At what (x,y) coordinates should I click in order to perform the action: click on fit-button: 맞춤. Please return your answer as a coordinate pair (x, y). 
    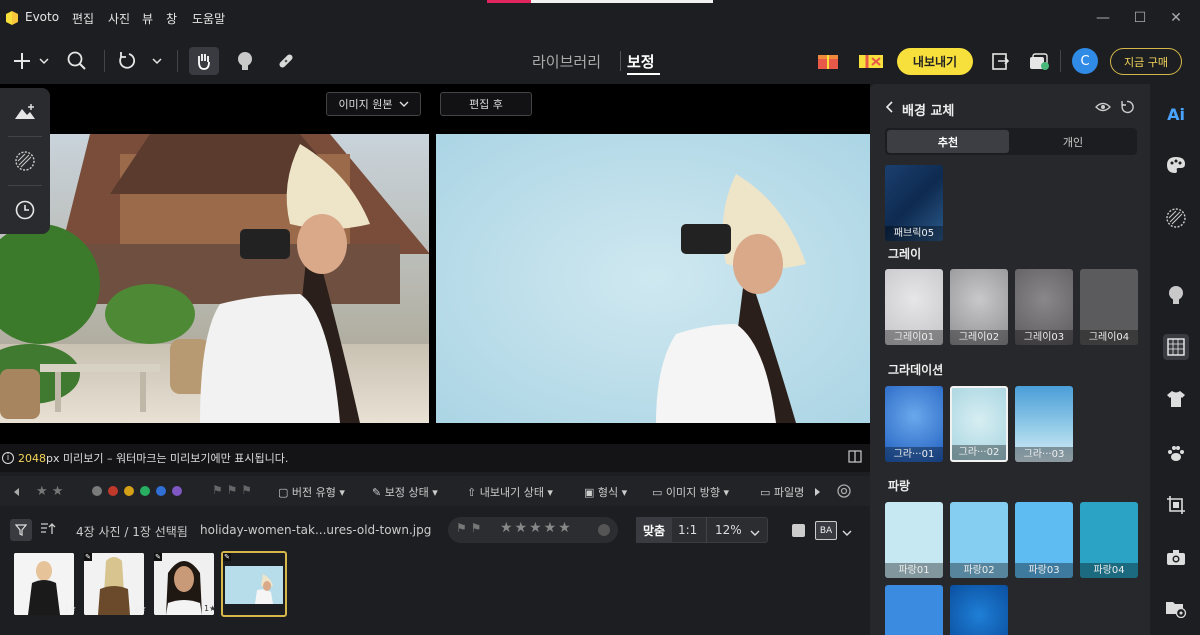
    Looking at the image, I should click on (654, 530).